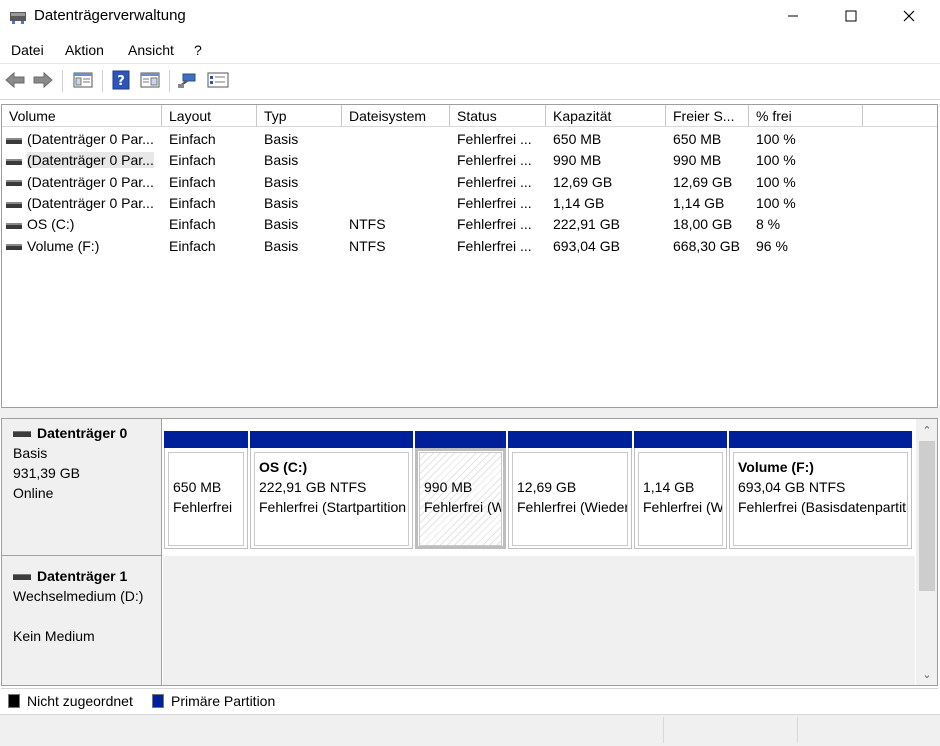  Describe the element at coordinates (82, 116) in the screenshot. I see `column-header-volume: Volume` at that location.